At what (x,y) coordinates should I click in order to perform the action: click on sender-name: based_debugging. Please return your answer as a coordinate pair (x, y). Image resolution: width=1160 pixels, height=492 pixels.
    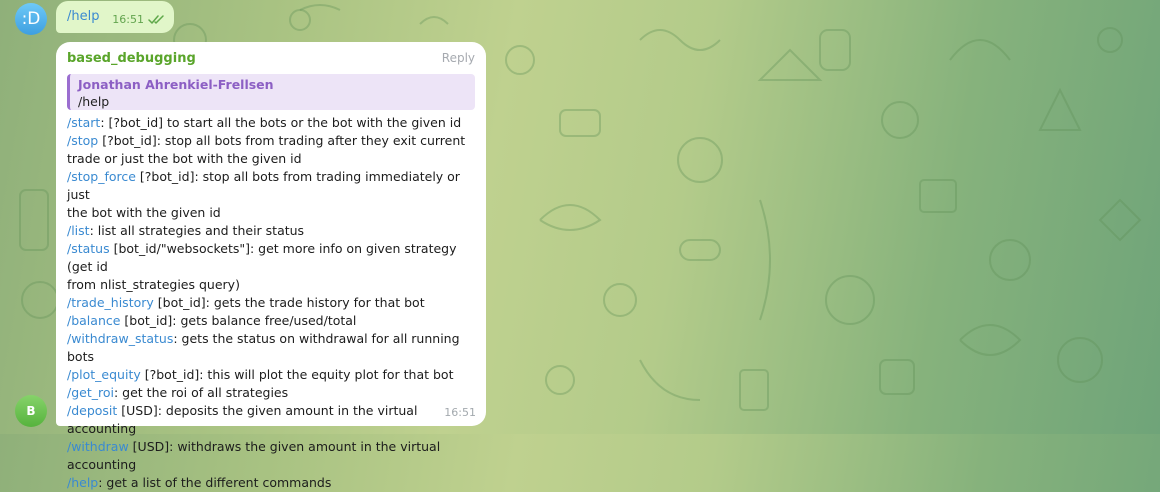
    Looking at the image, I should click on (131, 58).